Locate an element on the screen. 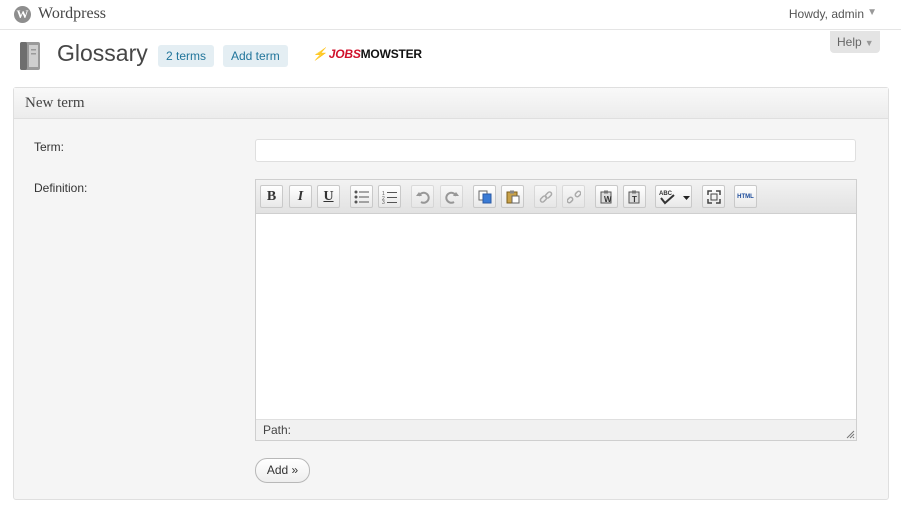  copy-button is located at coordinates (484, 196).